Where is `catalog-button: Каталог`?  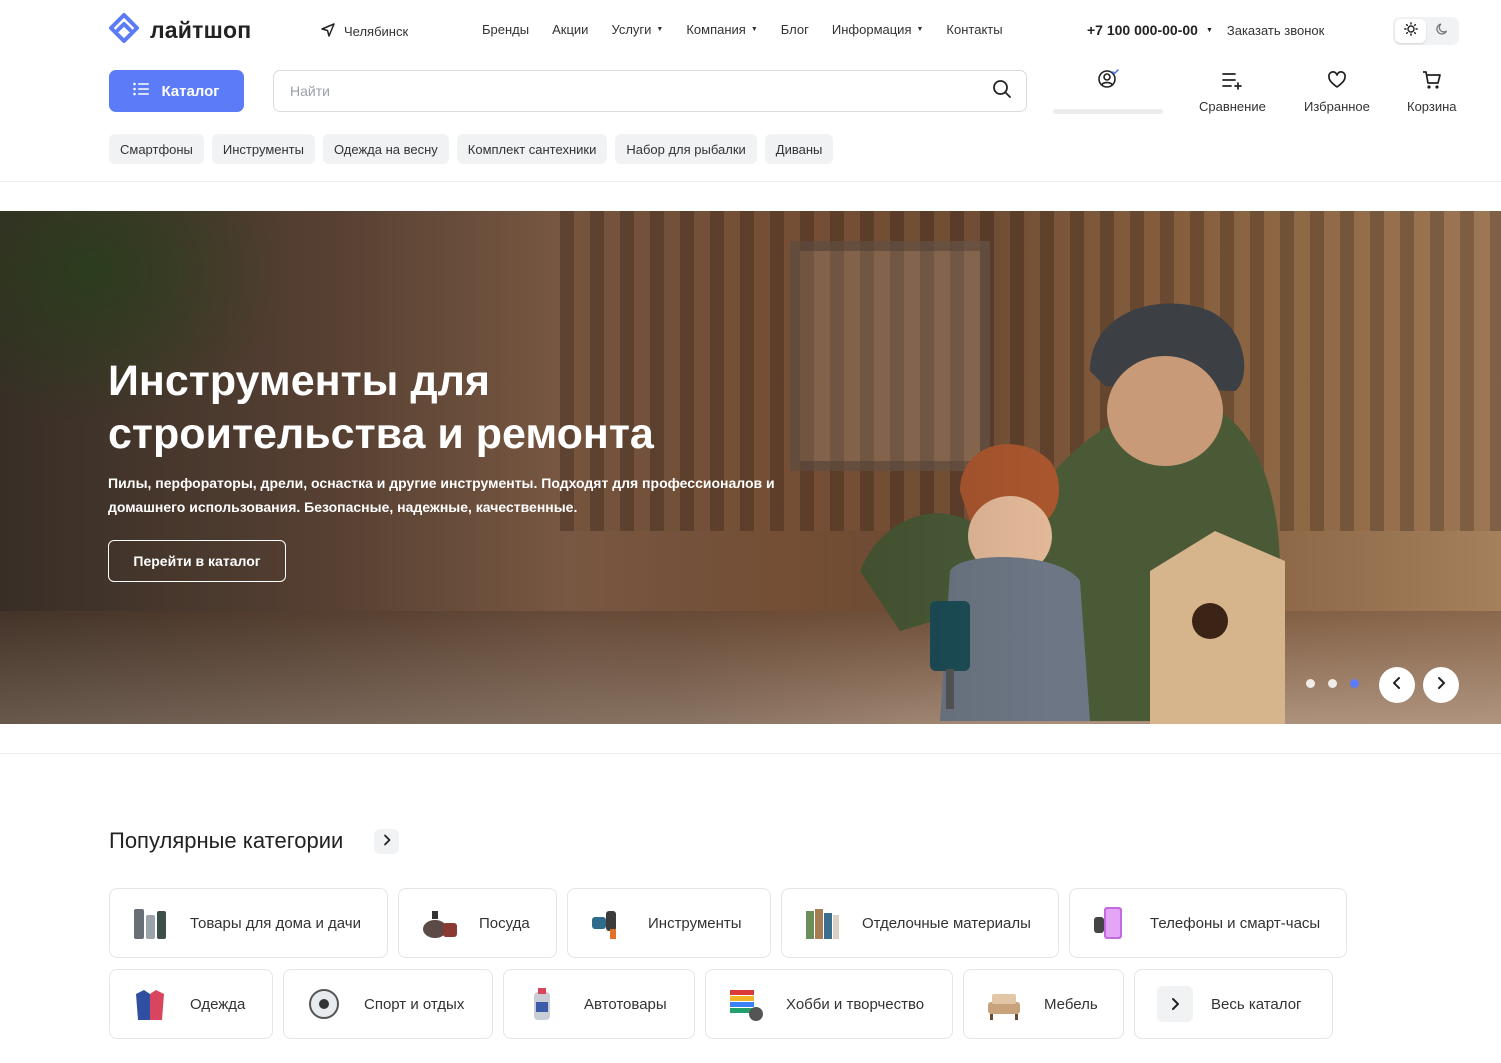 catalog-button: Каталог is located at coordinates (176, 91).